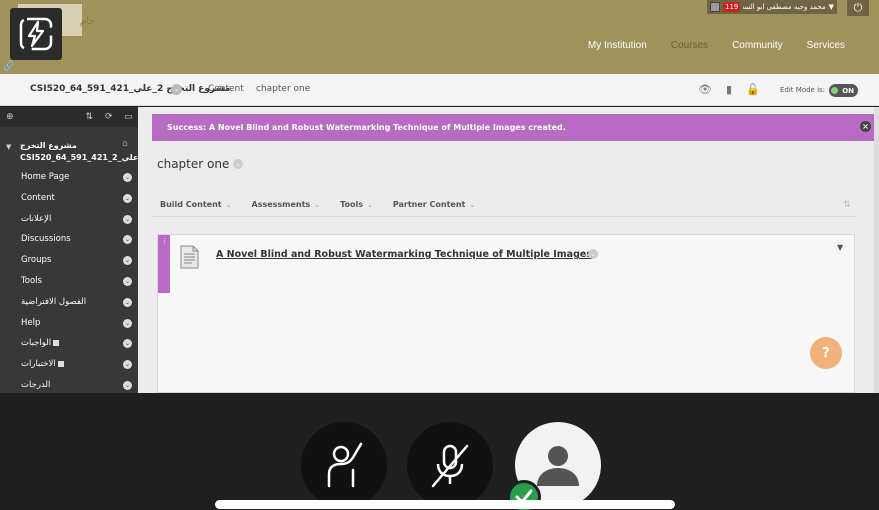  Describe the element at coordinates (164, 264) in the screenshot. I see `drag-handle: ⋮` at that location.